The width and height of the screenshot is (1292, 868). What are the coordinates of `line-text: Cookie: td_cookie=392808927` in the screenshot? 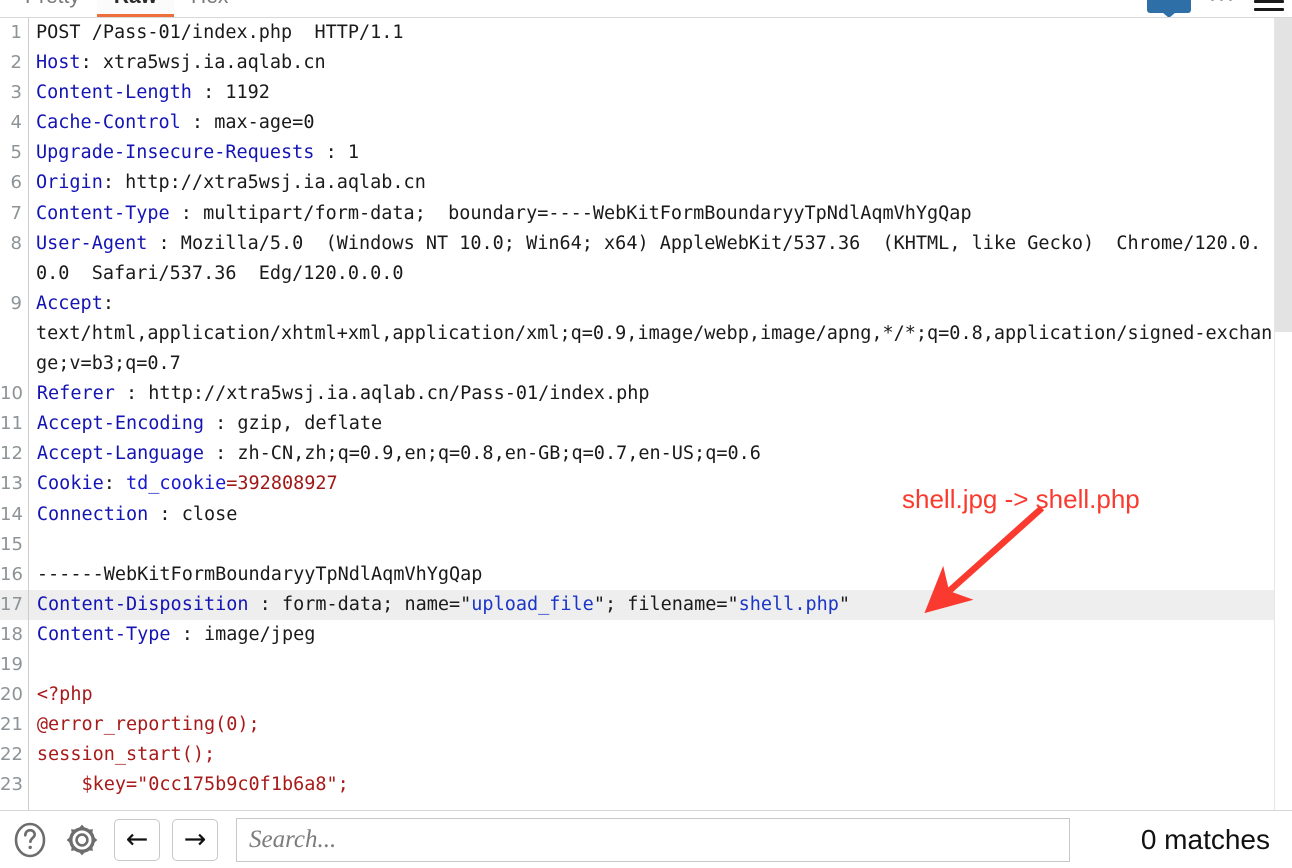 It's located at (651, 484).